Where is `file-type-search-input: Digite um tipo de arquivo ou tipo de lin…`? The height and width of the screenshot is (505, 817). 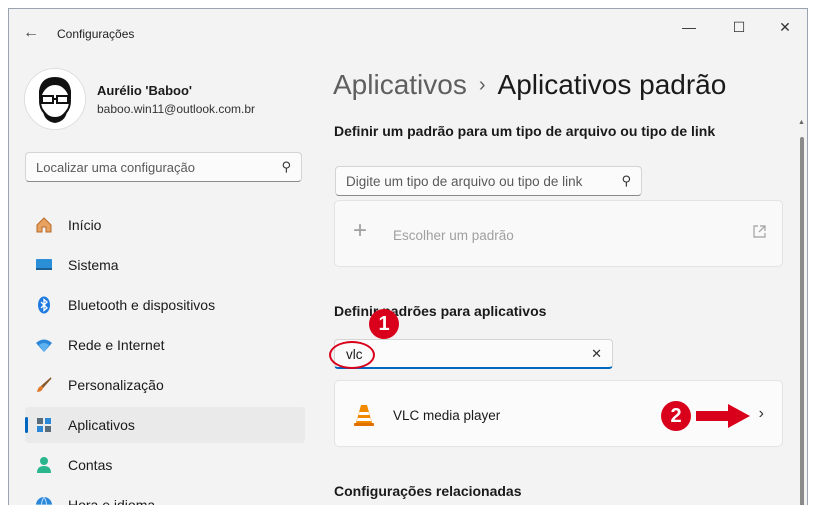
file-type-search-input: Digite um tipo de arquivo ou tipo de lin… is located at coordinates (488, 181).